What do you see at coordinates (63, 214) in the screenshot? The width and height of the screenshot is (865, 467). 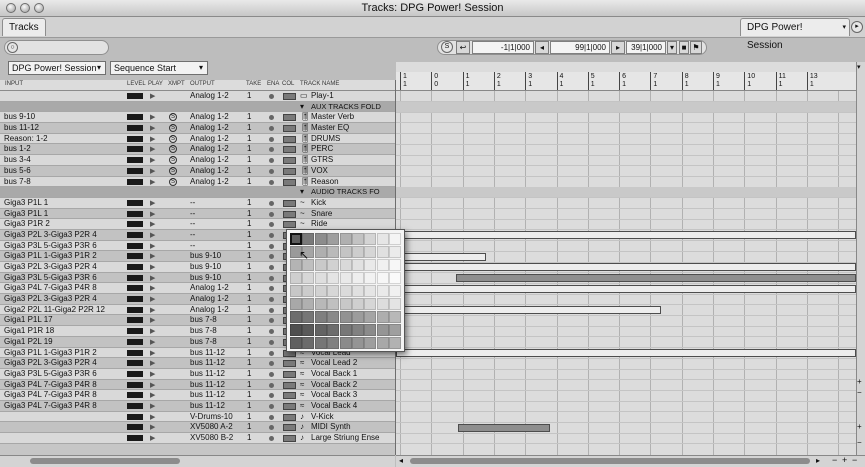 I see `track-input: Giga3 P1L 1` at bounding box center [63, 214].